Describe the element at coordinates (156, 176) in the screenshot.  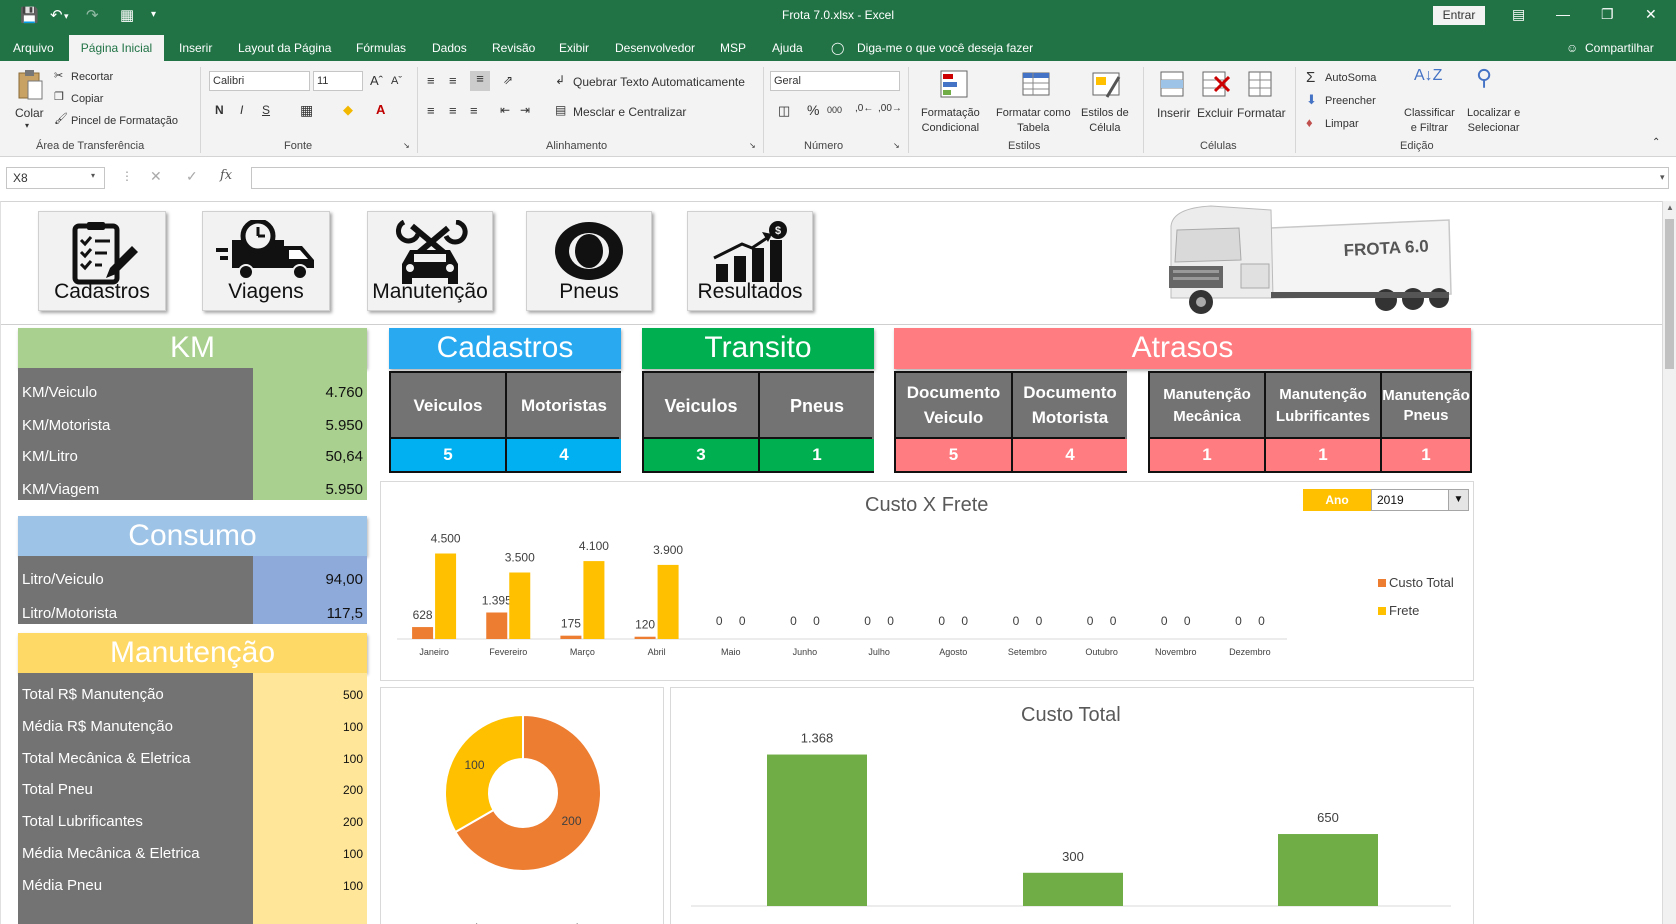
I see `cancel-icon: ✕` at that location.